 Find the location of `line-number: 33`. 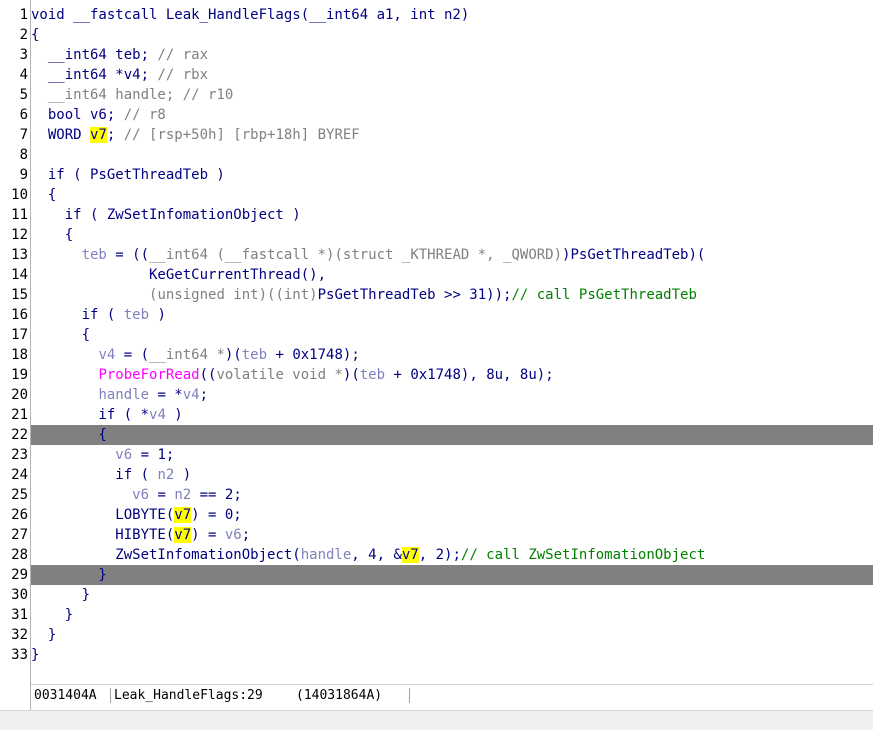

line-number: 33 is located at coordinates (19, 655).